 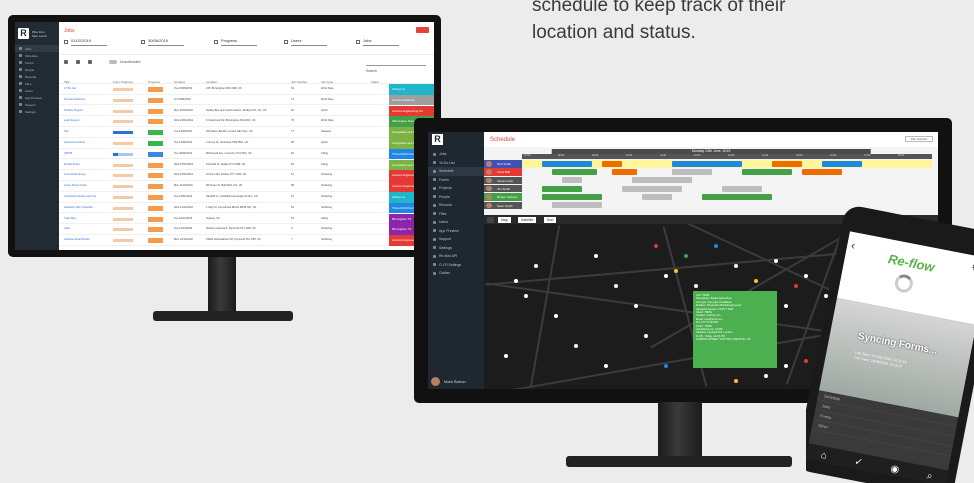 I want to click on refresh-icon, so click(x=66, y=62).